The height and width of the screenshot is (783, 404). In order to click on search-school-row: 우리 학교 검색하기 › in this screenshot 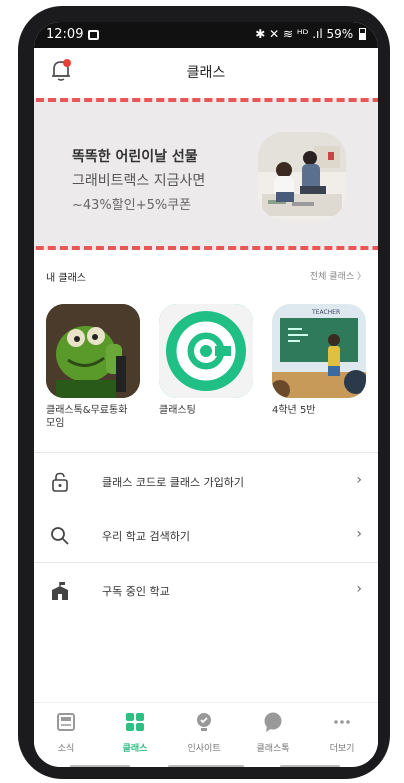, I will do `click(206, 536)`.